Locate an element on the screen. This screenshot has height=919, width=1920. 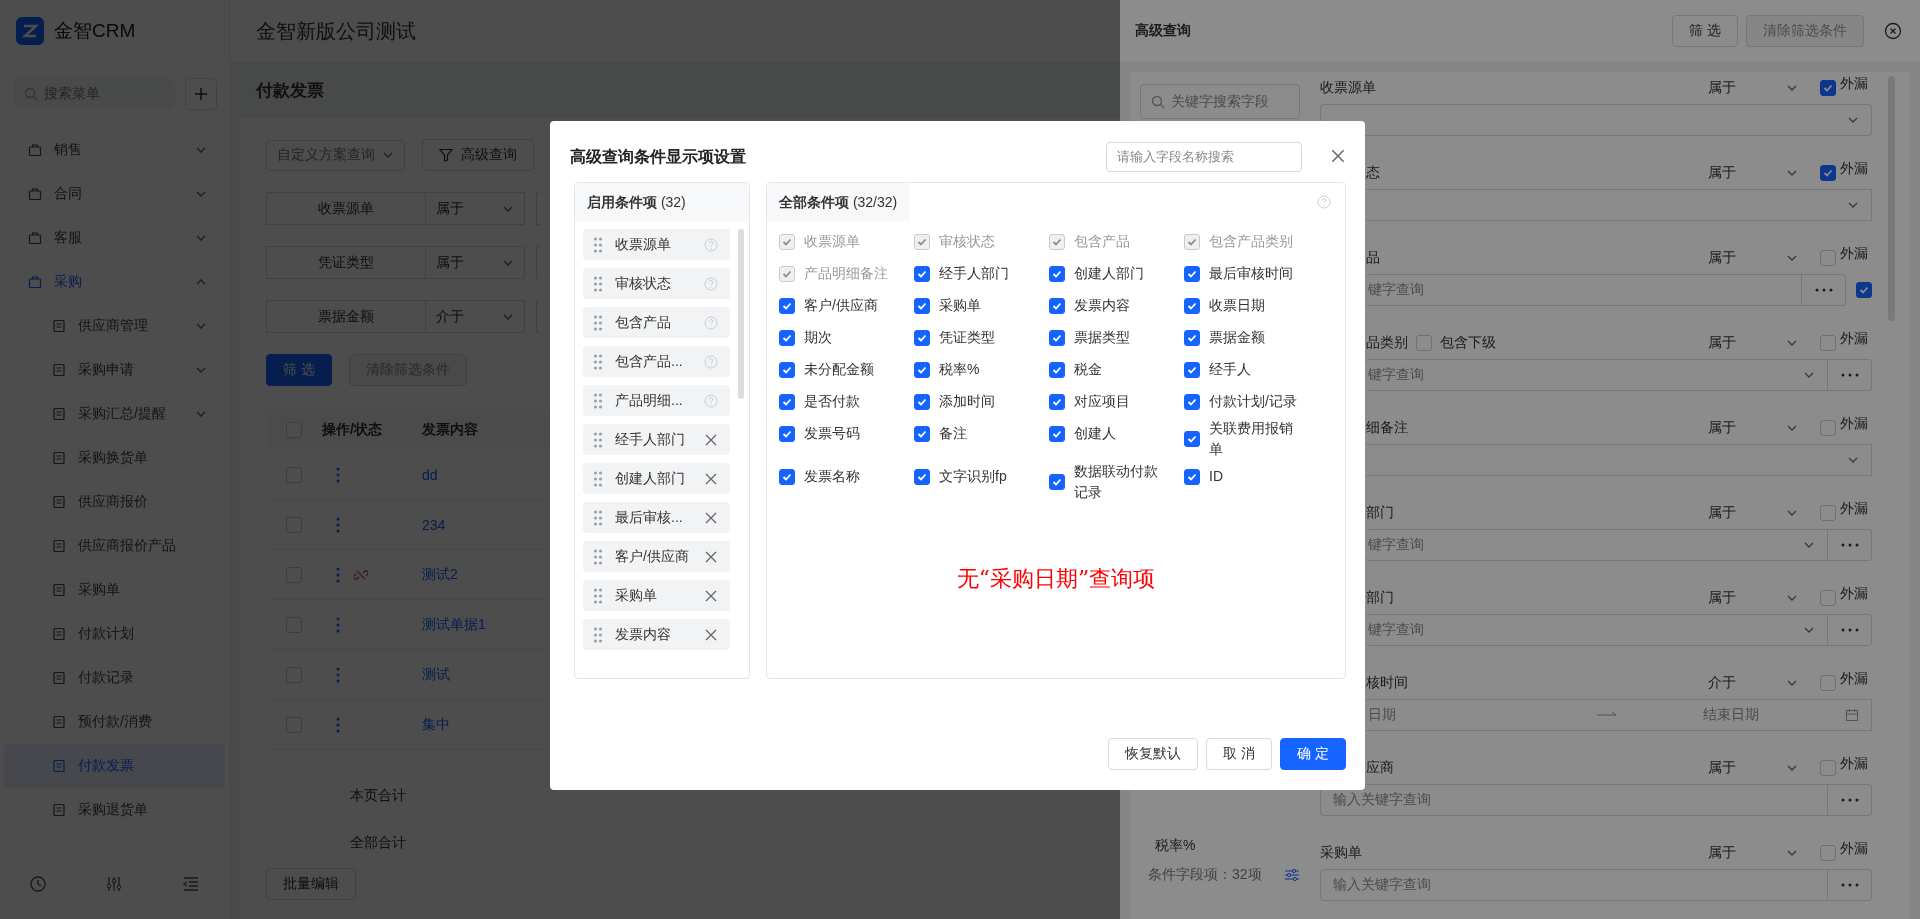
dialog-button: 确 定 is located at coordinates (1313, 754).